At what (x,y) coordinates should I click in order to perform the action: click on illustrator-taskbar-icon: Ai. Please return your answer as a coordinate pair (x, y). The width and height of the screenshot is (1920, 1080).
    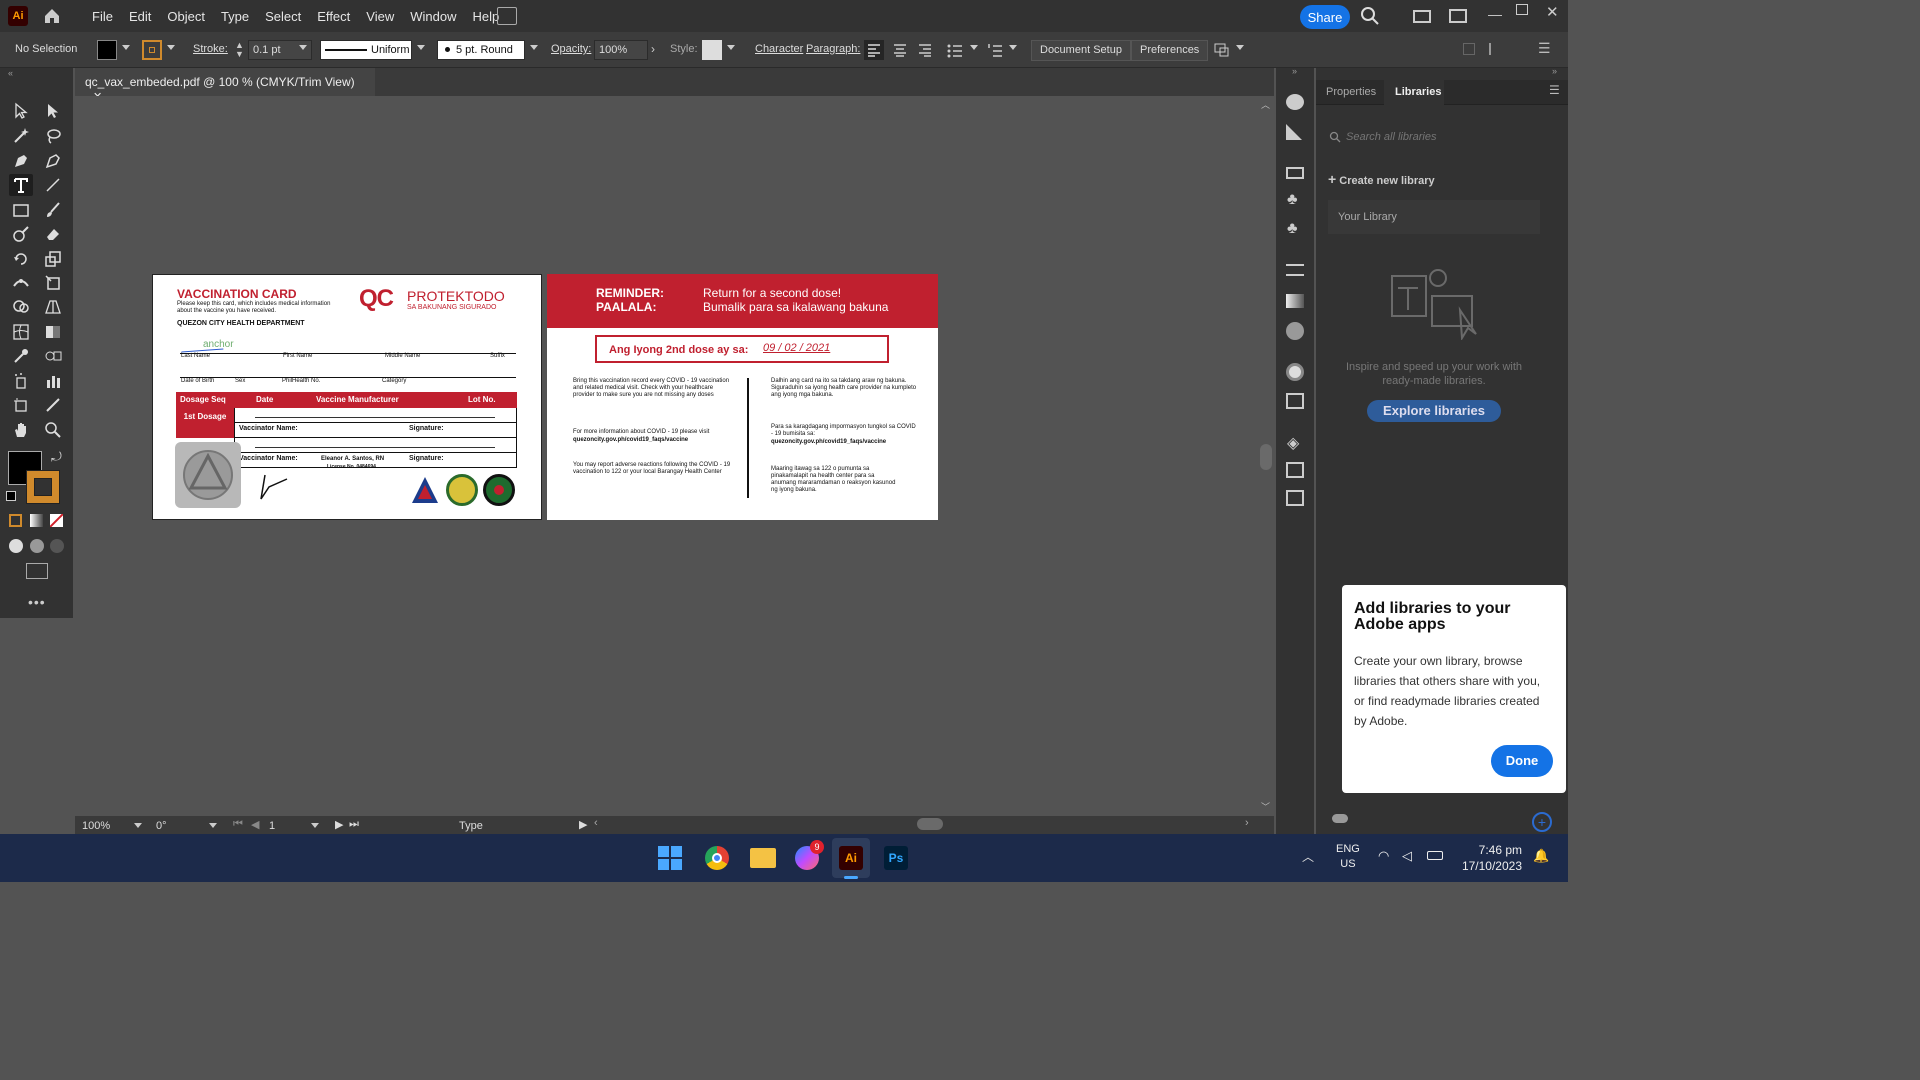
    Looking at the image, I should click on (851, 858).